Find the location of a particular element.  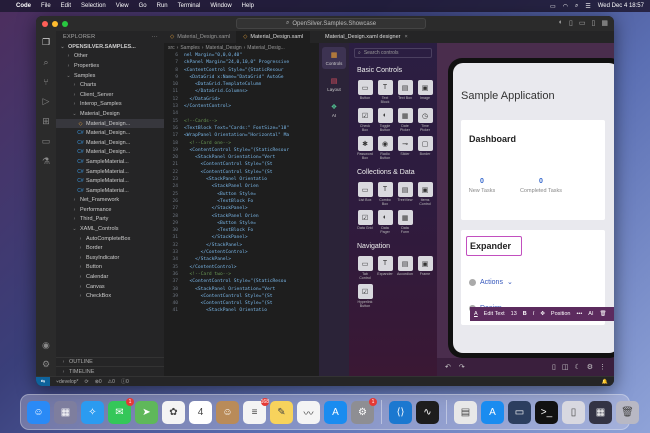

bell-icon: 🔔 is located at coordinates (605, 382).